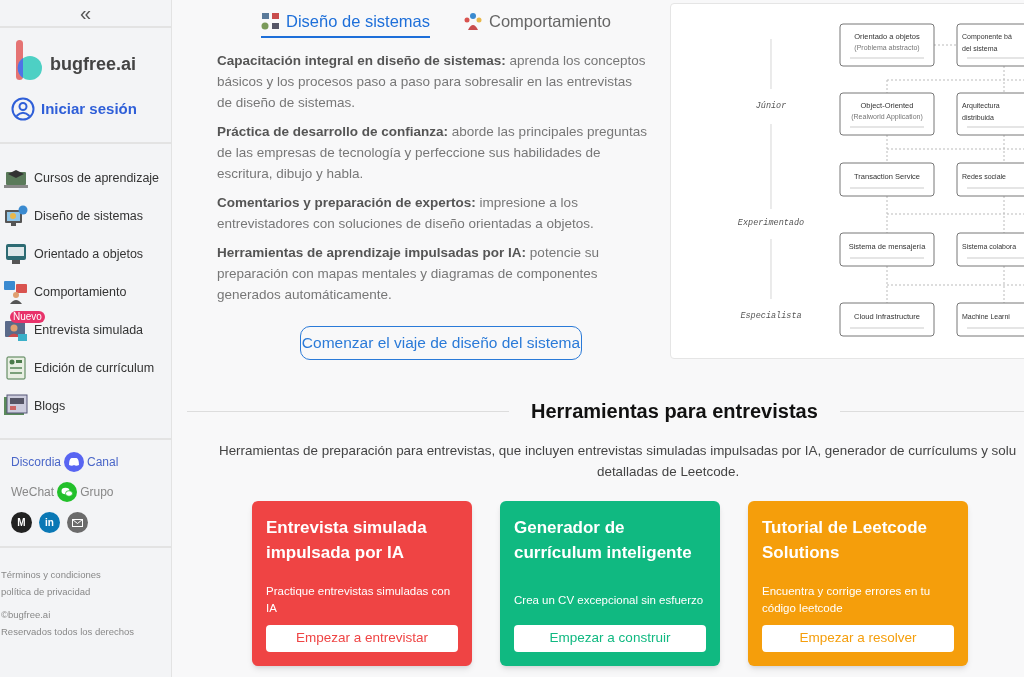 This screenshot has height=677, width=1024. Describe the element at coordinates (86, 591) in the screenshot. I see `footer-link: política de privacidad` at that location.